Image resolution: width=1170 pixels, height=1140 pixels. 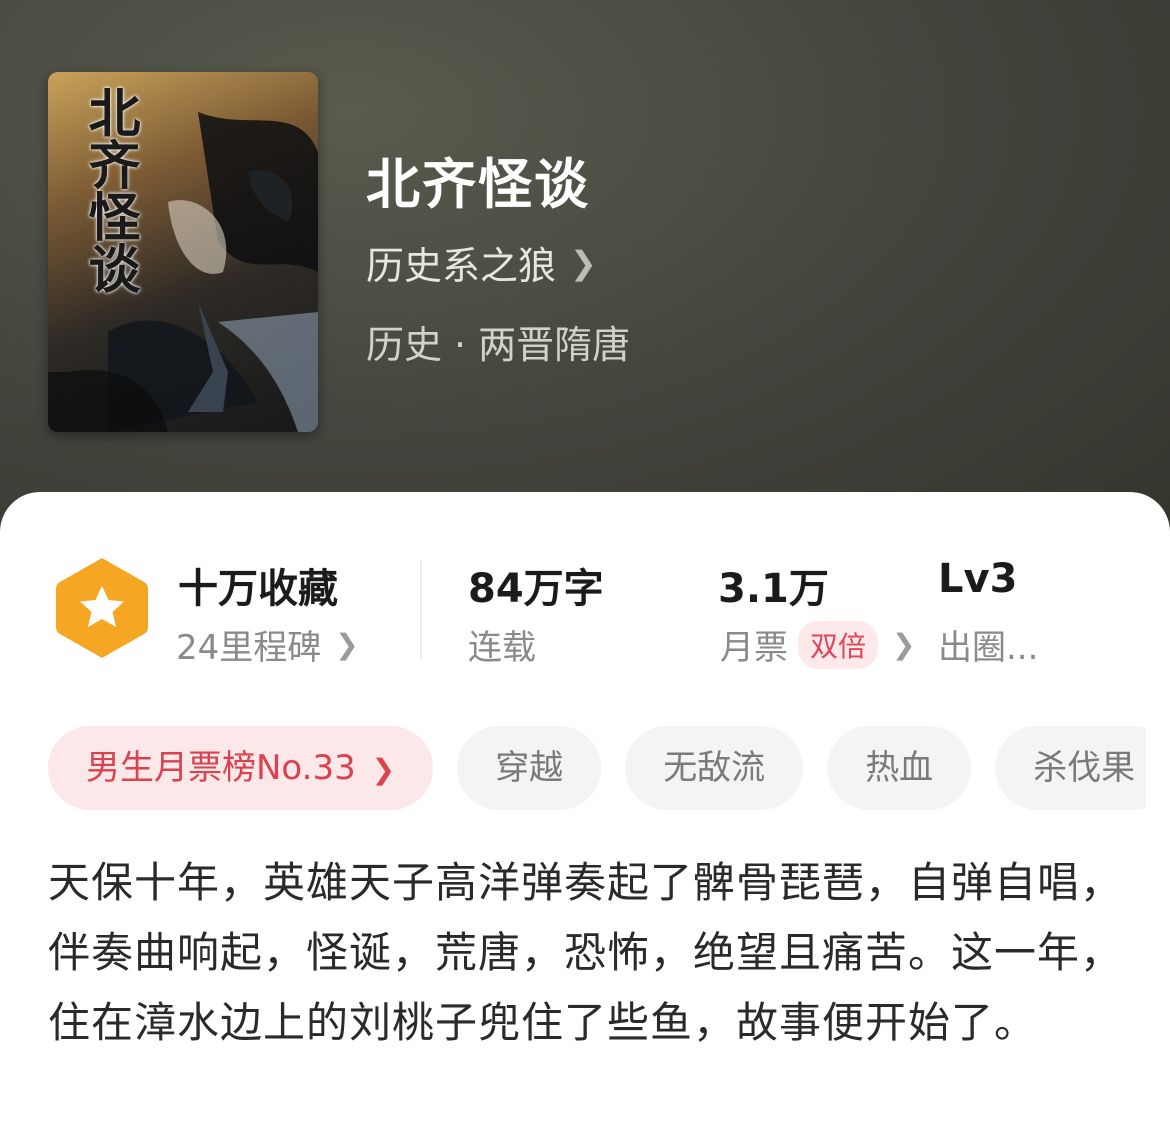 What do you see at coordinates (714, 768) in the screenshot?
I see `tag-chip: 无敌流` at bounding box center [714, 768].